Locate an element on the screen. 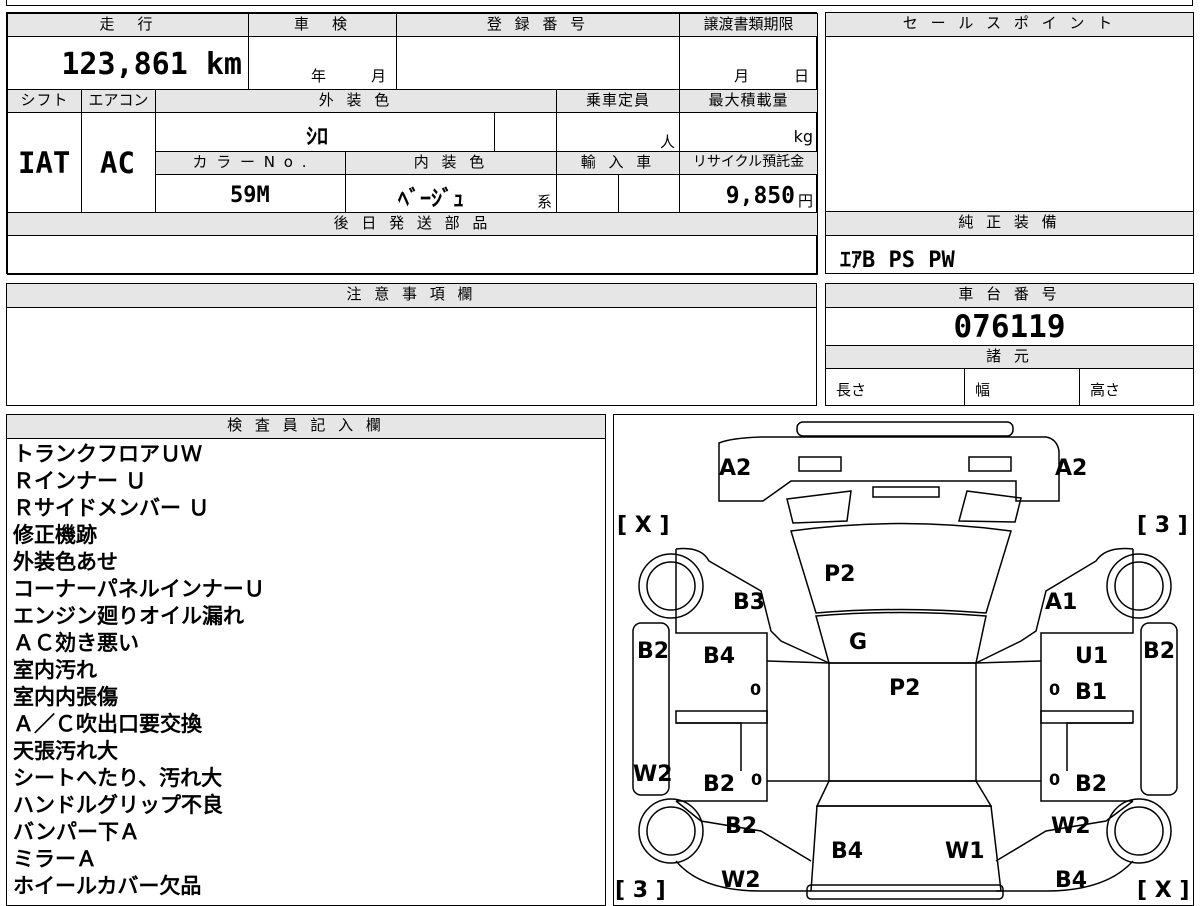 The width and height of the screenshot is (1200, 906). int-color-suffix: 系 is located at coordinates (544, 202).